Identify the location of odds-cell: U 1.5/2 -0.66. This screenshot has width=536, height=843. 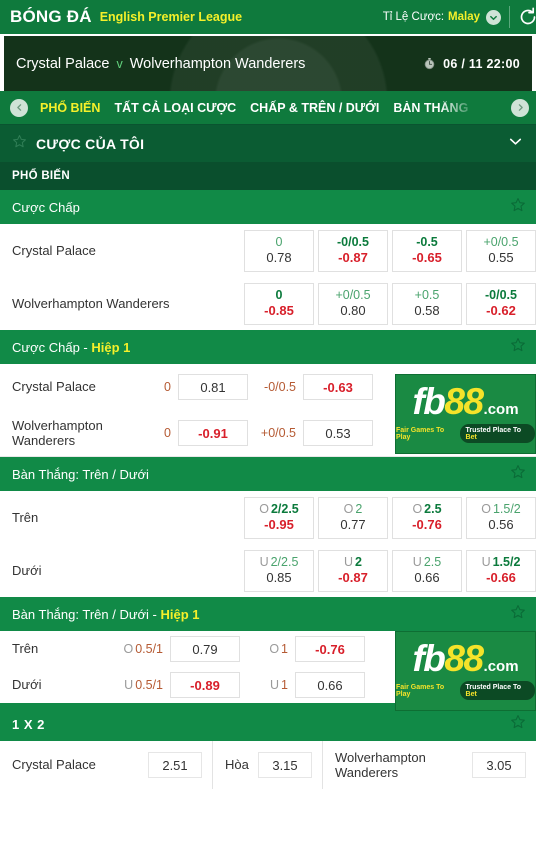
(501, 570).